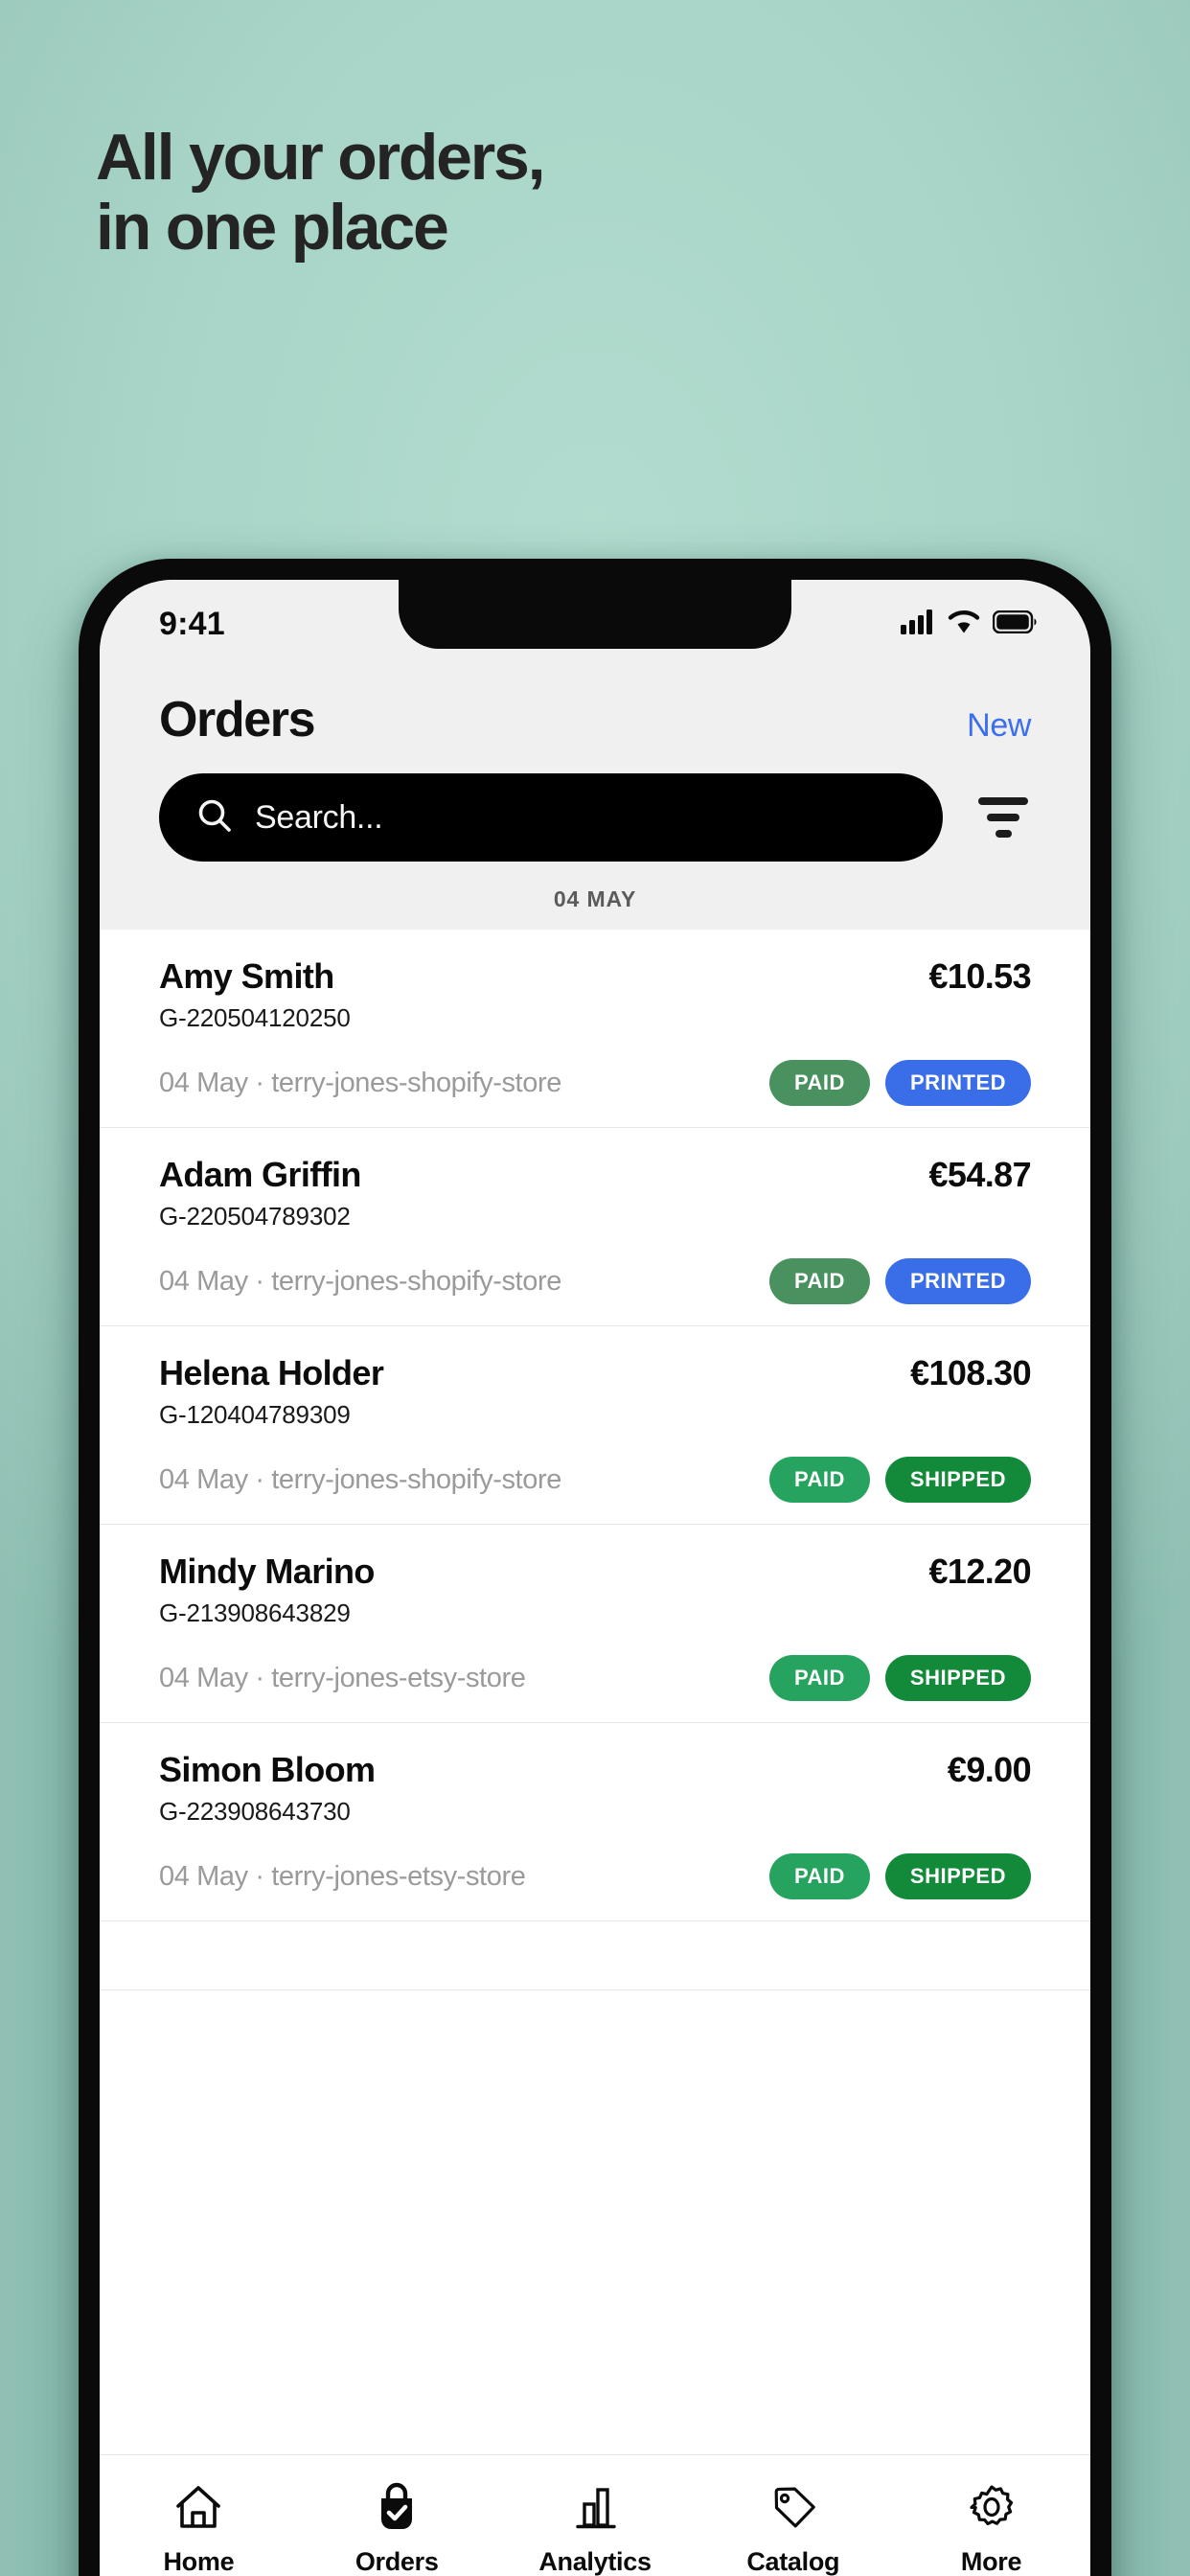  I want to click on battery-icon, so click(1015, 624).